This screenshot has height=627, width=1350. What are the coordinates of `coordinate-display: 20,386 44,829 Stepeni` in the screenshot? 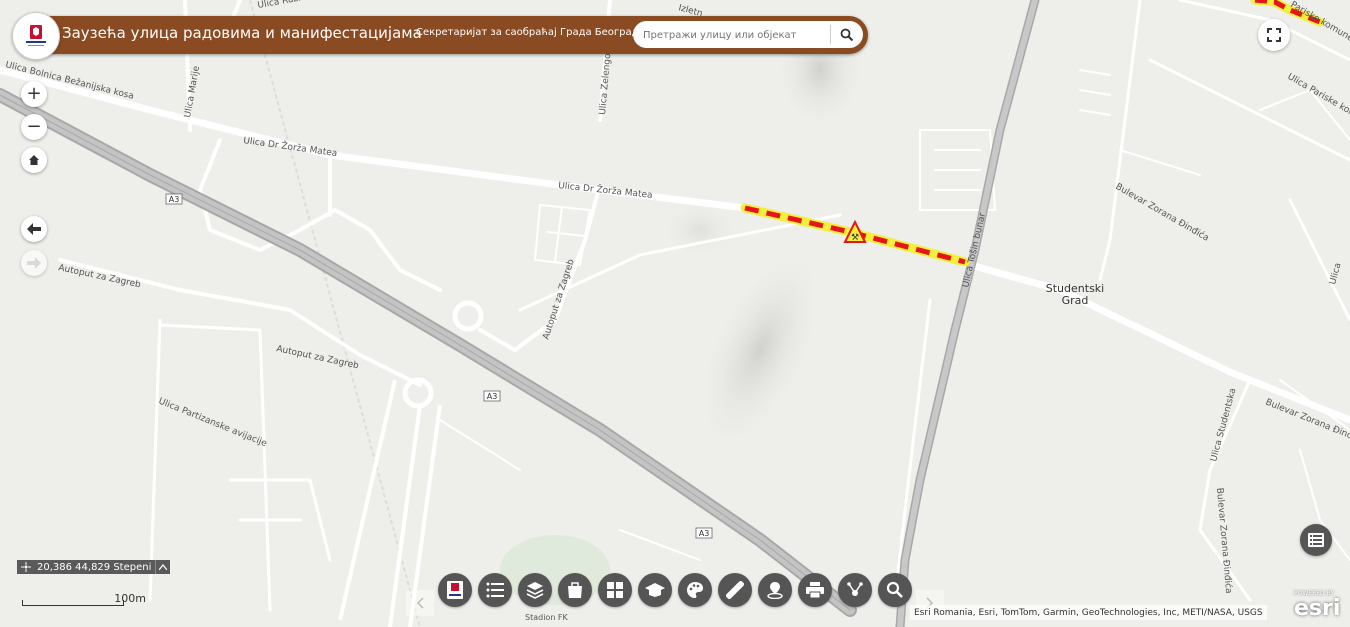 It's located at (94, 567).